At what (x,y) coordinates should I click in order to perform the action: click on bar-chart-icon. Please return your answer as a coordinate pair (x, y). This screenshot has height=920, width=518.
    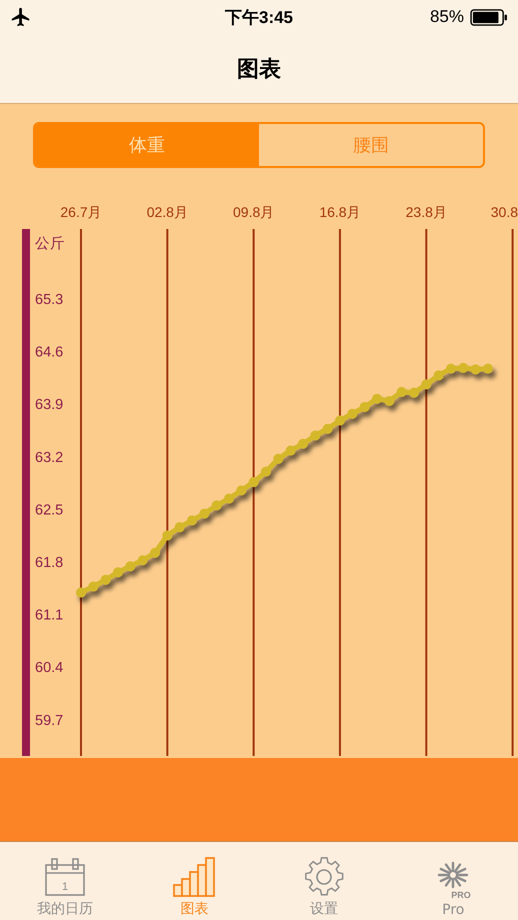
    Looking at the image, I should click on (194, 877).